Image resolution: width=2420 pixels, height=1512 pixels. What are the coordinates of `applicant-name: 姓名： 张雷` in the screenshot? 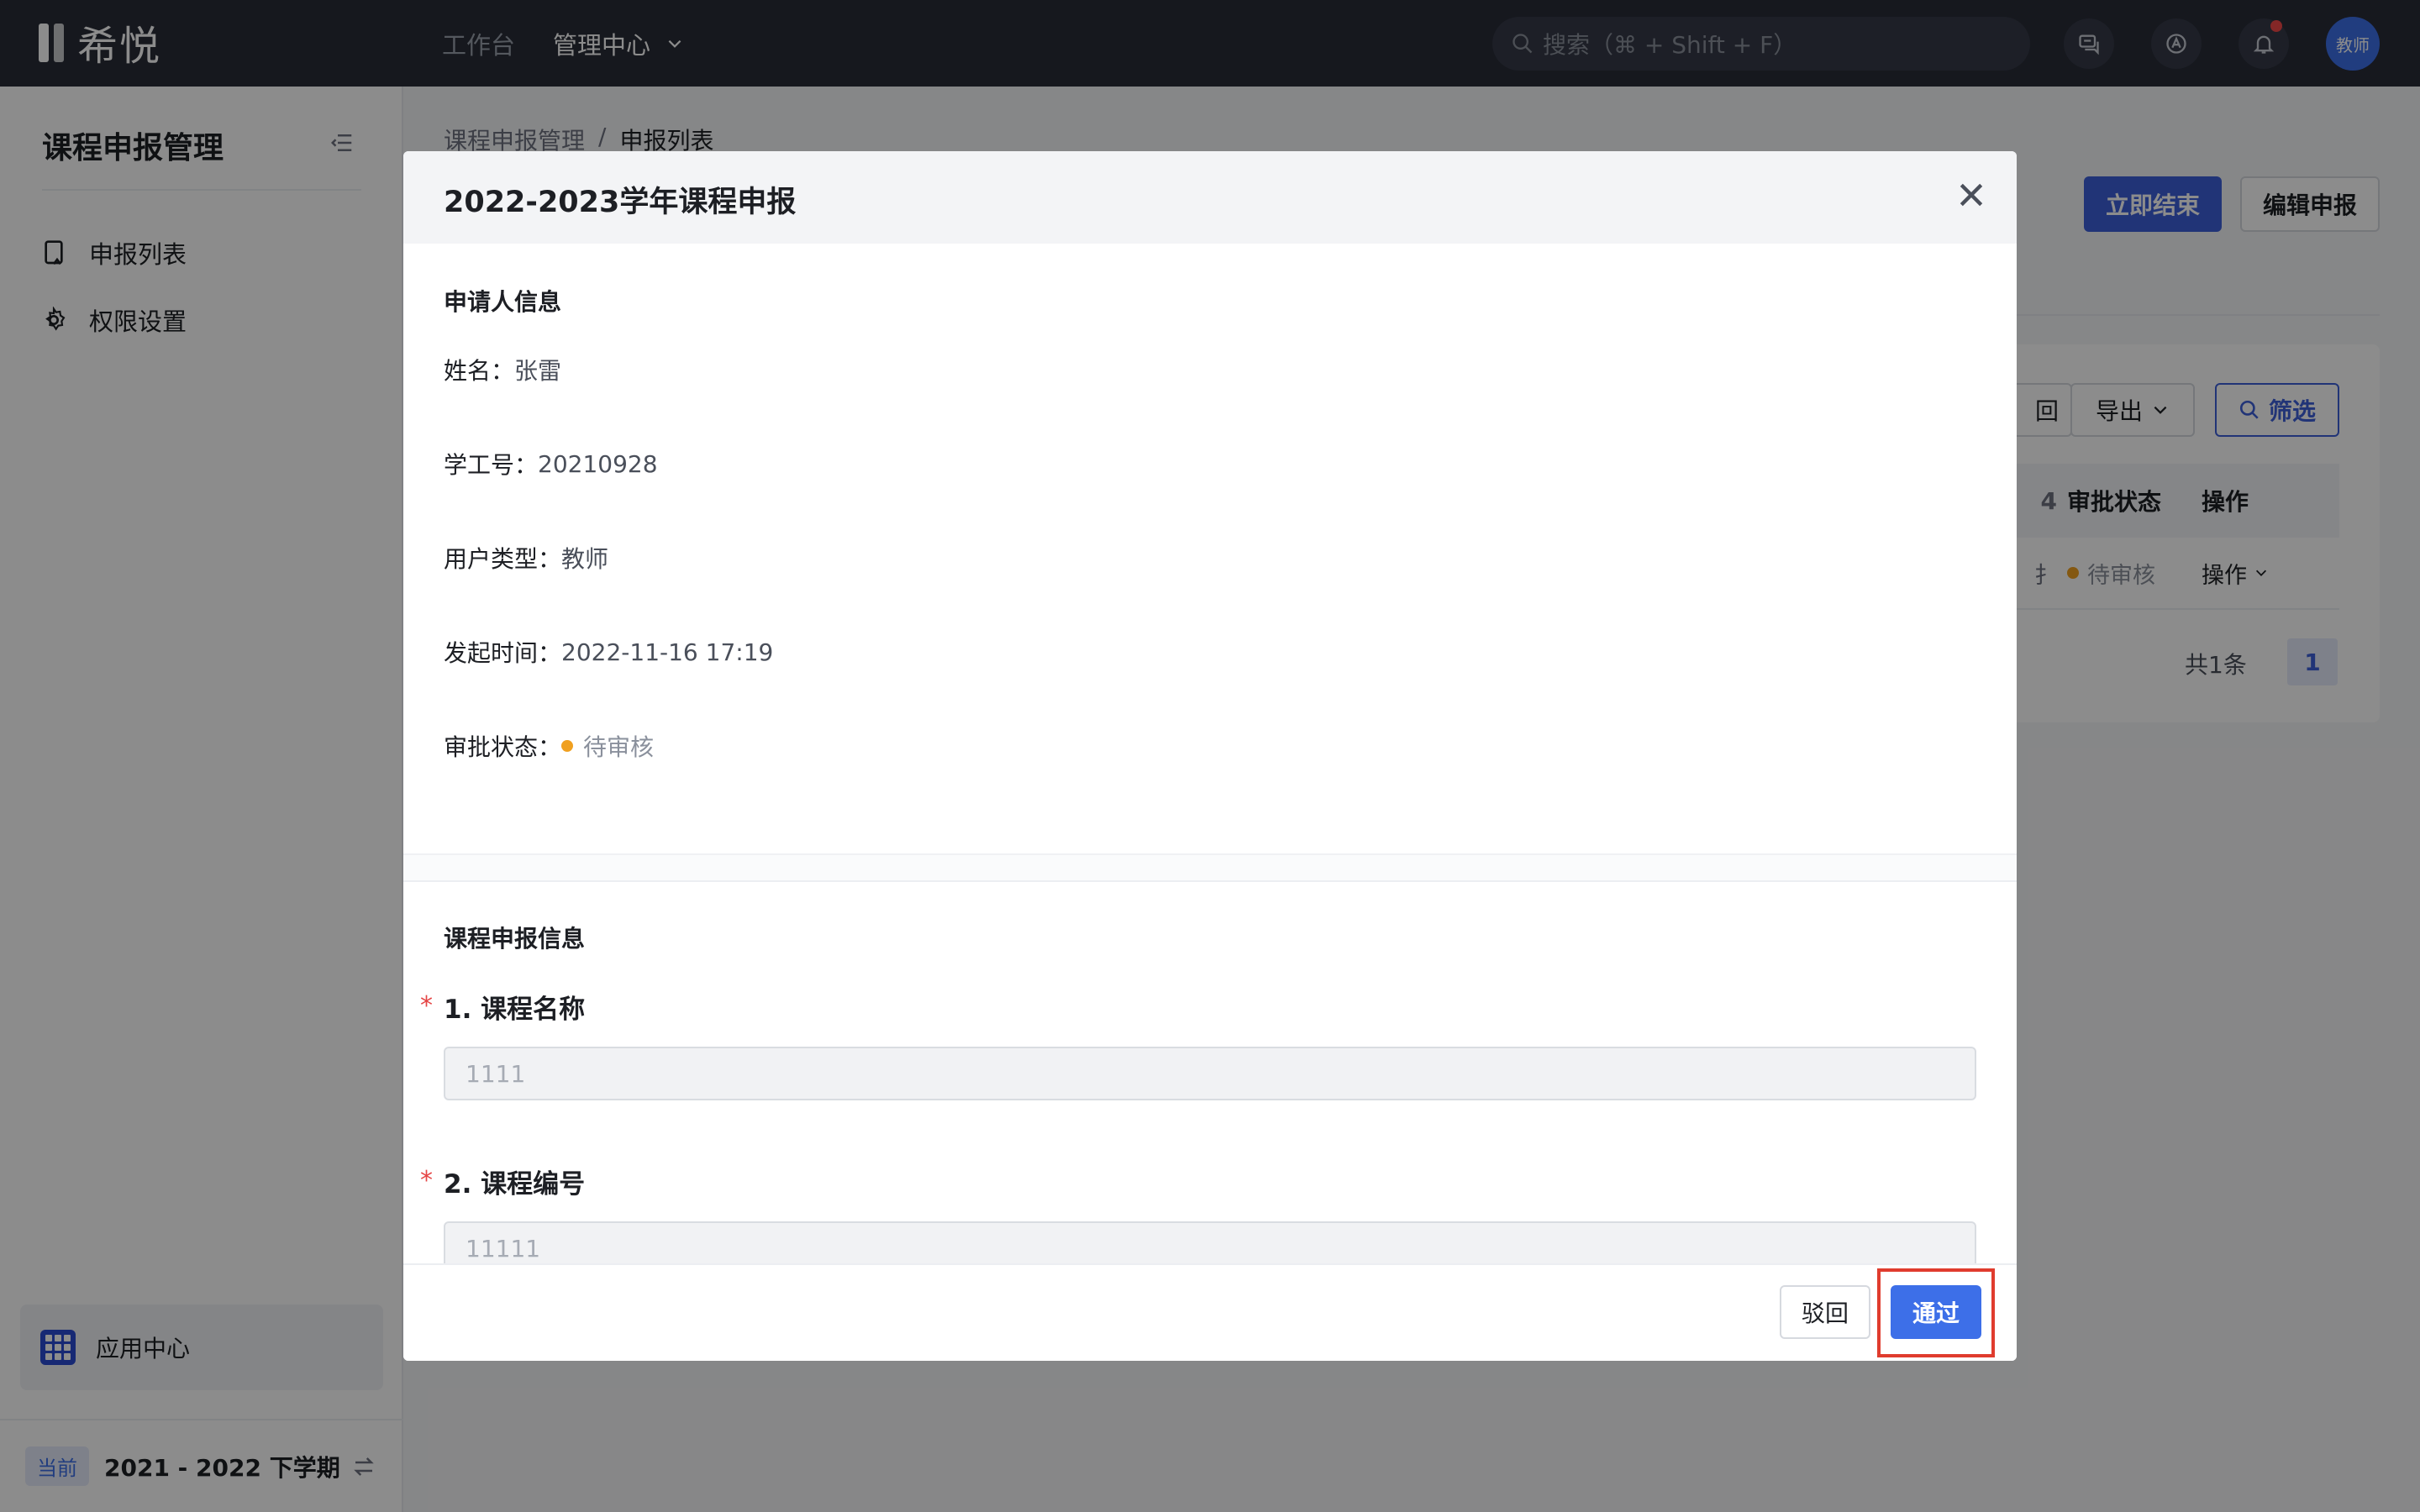 It's located at (502, 369).